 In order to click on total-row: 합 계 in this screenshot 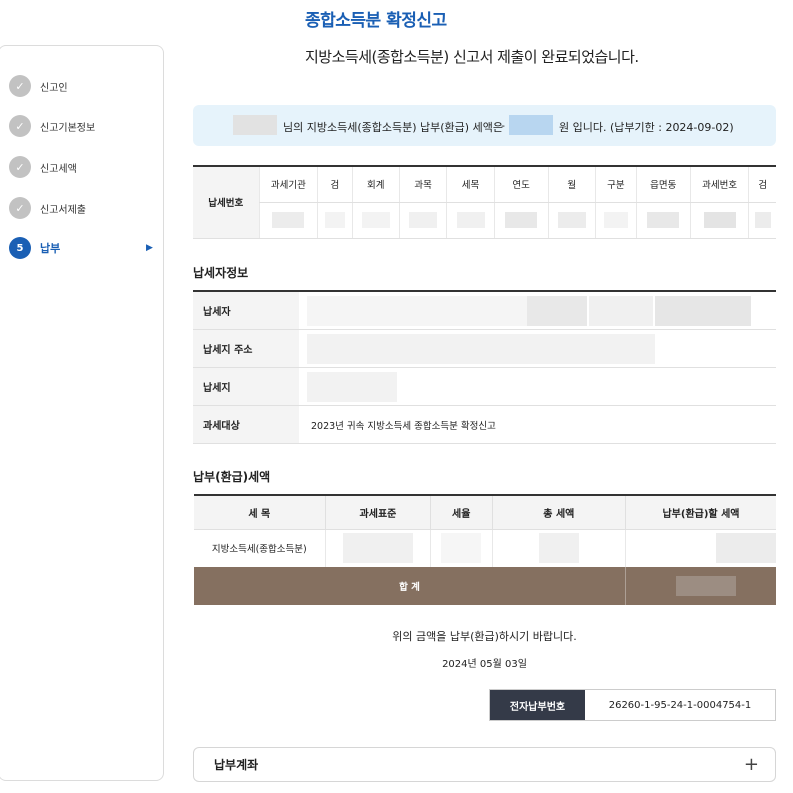, I will do `click(484, 586)`.